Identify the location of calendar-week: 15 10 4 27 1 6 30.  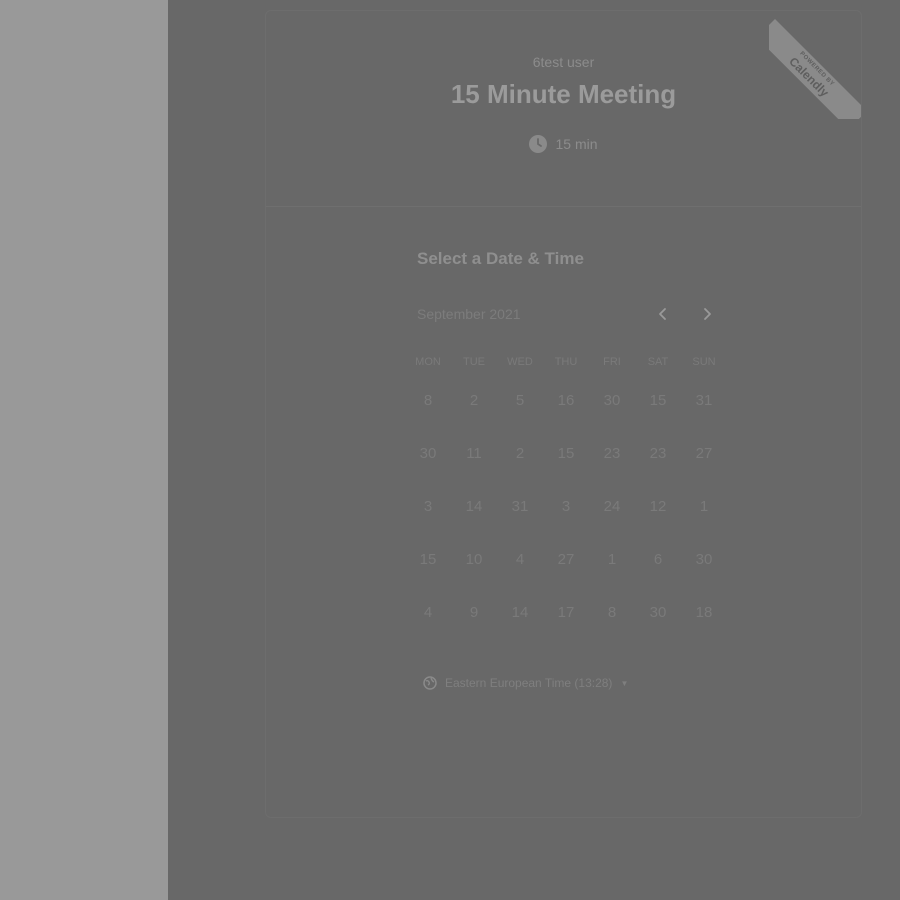
(566, 560).